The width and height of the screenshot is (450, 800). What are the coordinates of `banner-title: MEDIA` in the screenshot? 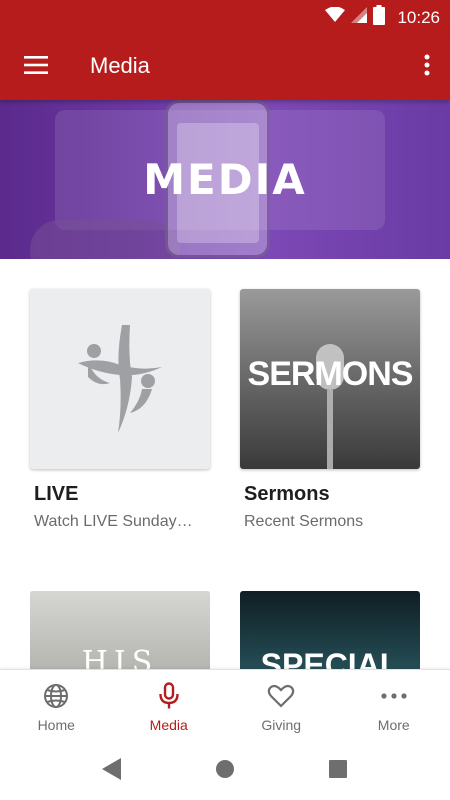 It's located at (225, 179).